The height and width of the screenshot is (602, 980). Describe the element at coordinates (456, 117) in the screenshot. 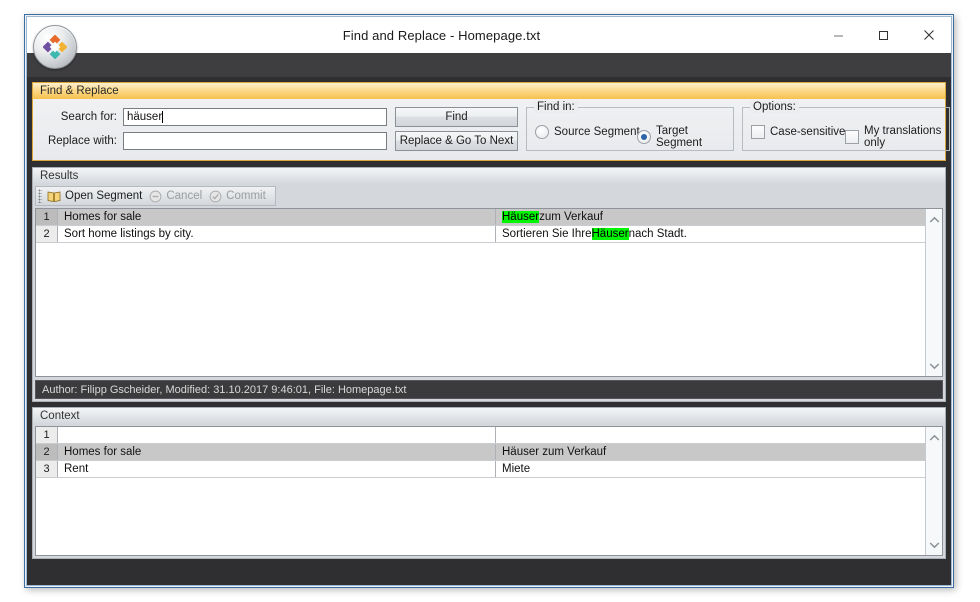

I see `find-button: Find` at that location.